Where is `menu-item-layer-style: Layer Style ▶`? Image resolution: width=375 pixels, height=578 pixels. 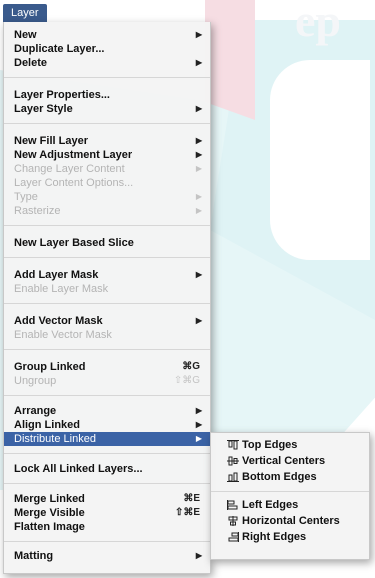 menu-item-layer-style: Layer Style ▶ is located at coordinates (107, 109).